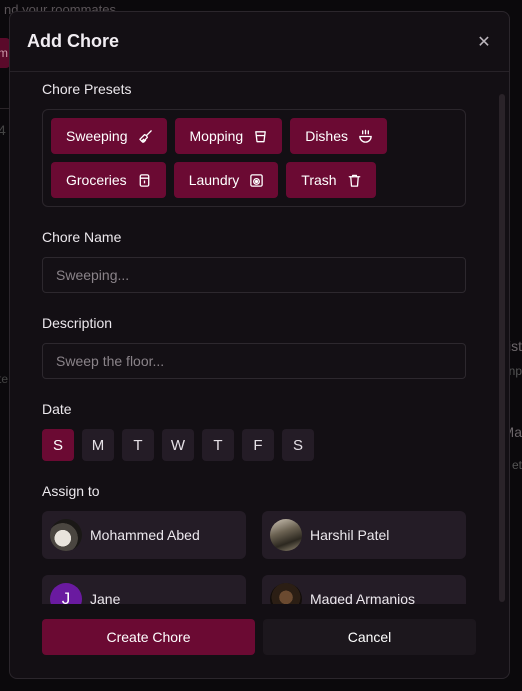  Describe the element at coordinates (73, 41) in the screenshot. I see `modal-title: Add Chore` at that location.